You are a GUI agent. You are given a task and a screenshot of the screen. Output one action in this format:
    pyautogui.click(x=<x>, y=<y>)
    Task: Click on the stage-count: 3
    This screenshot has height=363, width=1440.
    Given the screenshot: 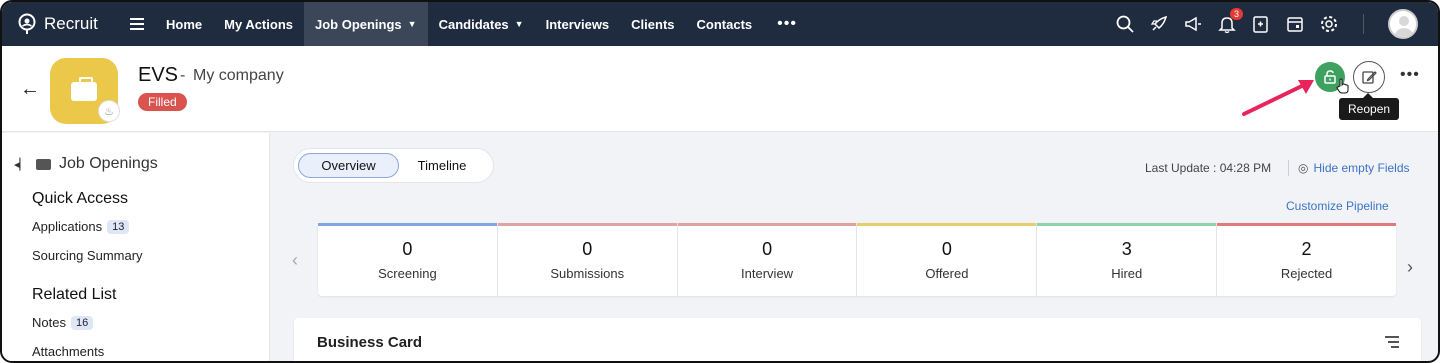 What is the action you would take?
    pyautogui.click(x=1126, y=249)
    